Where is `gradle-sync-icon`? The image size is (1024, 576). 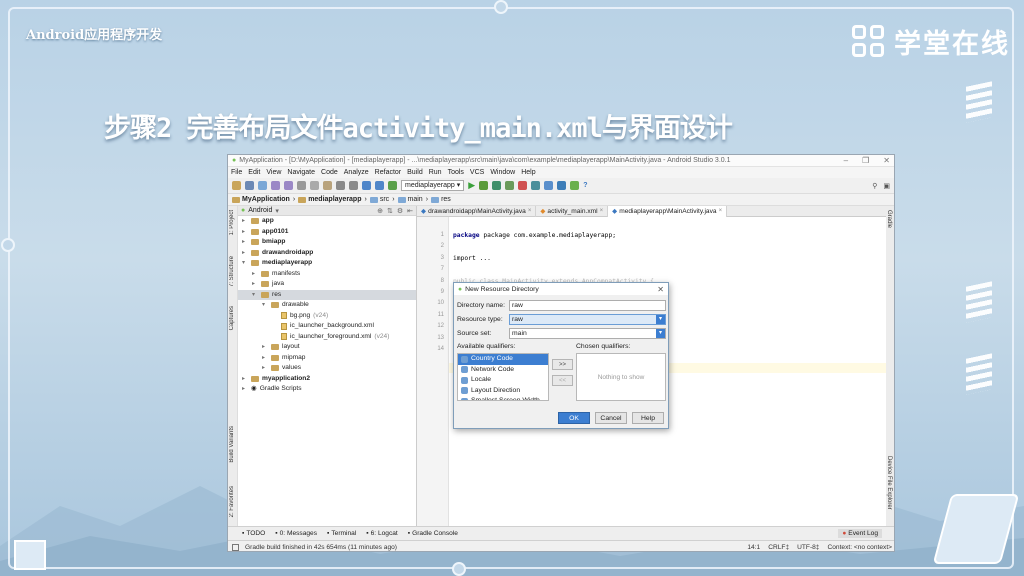 gradle-sync-icon is located at coordinates (536, 185).